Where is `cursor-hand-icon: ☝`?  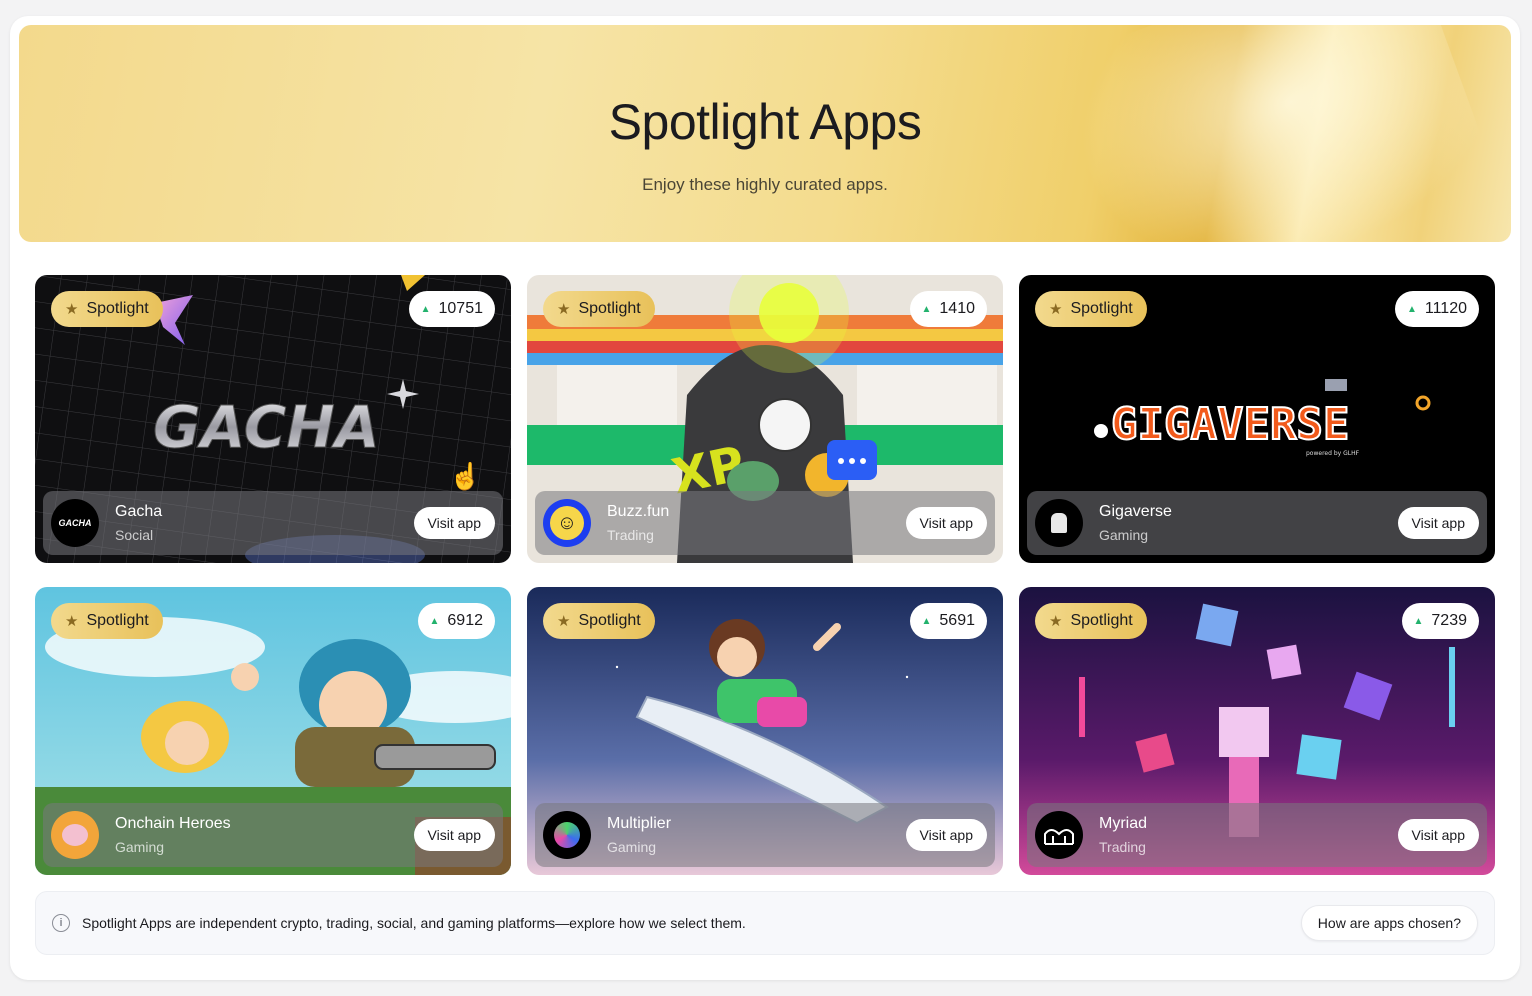
cursor-hand-icon: ☝ is located at coordinates (465, 476).